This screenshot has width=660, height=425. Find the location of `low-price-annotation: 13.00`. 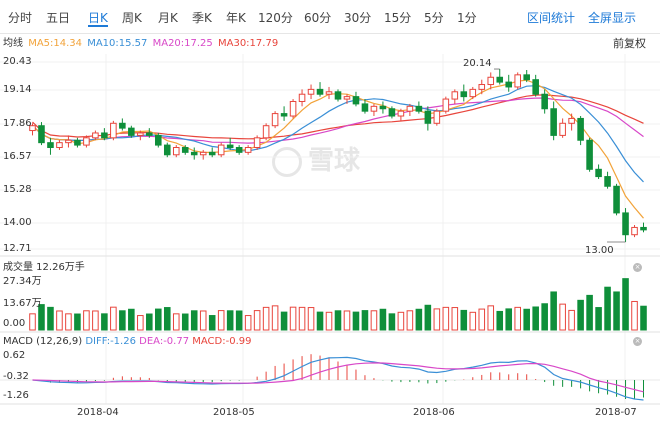

low-price-annotation: 13.00 is located at coordinates (599, 250).